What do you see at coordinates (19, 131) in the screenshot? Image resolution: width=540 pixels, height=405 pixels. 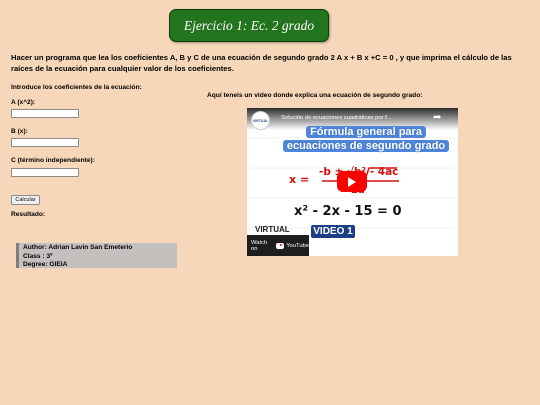 I see `coef-b-label: B (x):` at bounding box center [19, 131].